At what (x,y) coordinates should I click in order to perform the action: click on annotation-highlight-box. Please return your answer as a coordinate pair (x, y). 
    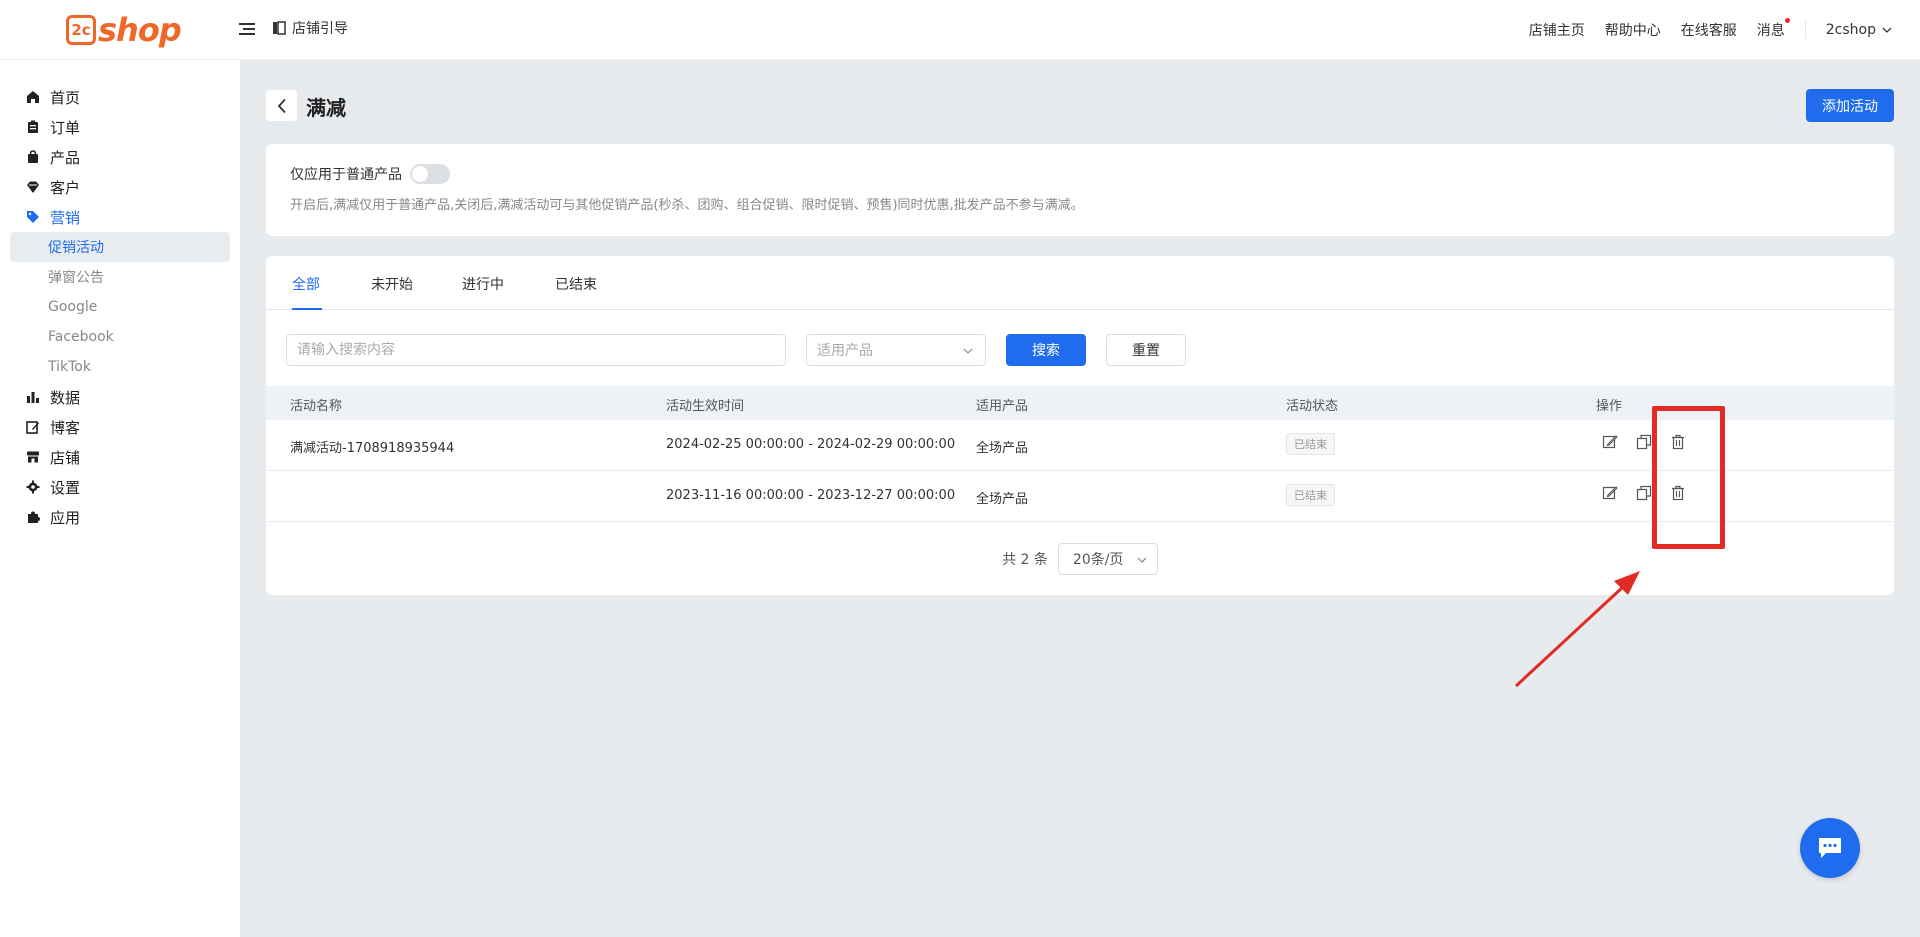
    Looking at the image, I should click on (1688, 477).